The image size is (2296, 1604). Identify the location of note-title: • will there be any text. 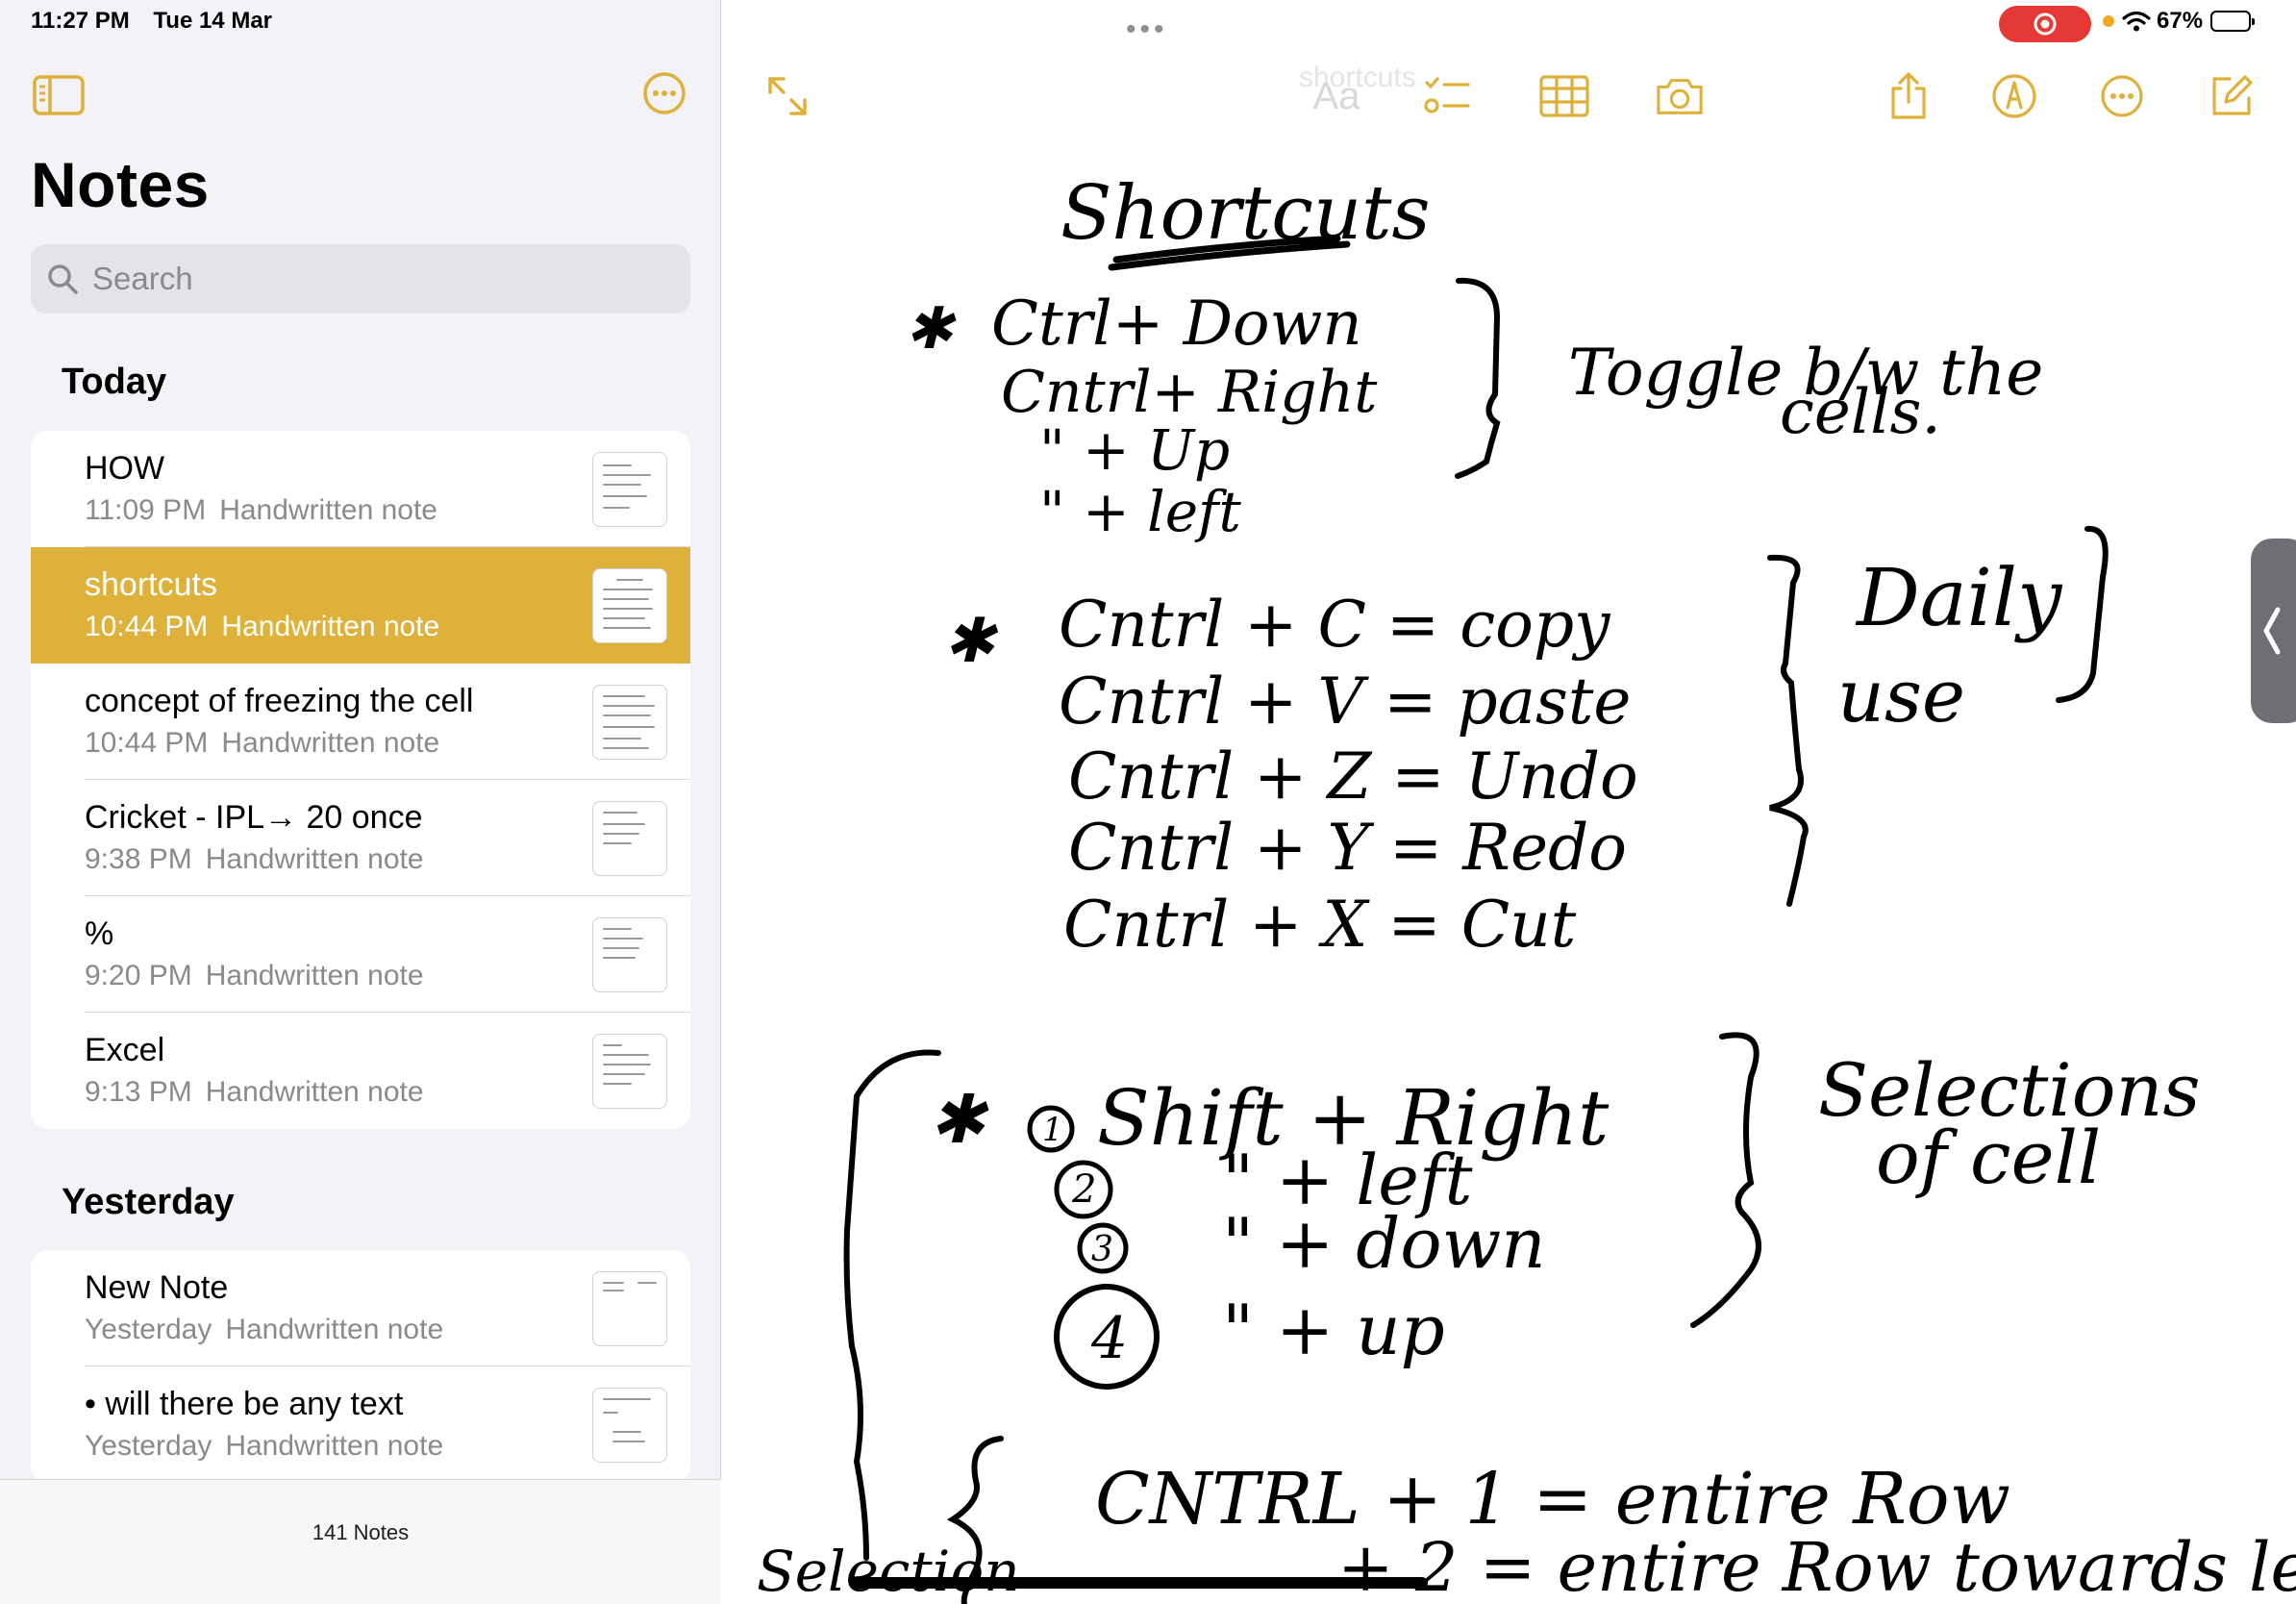
(244, 1404).